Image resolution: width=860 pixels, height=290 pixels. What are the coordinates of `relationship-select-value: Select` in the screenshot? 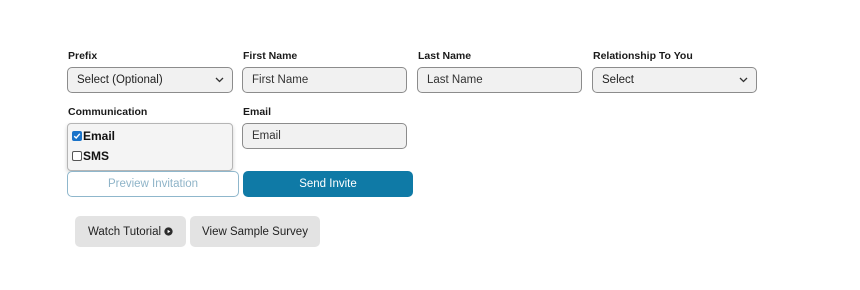 It's located at (618, 80).